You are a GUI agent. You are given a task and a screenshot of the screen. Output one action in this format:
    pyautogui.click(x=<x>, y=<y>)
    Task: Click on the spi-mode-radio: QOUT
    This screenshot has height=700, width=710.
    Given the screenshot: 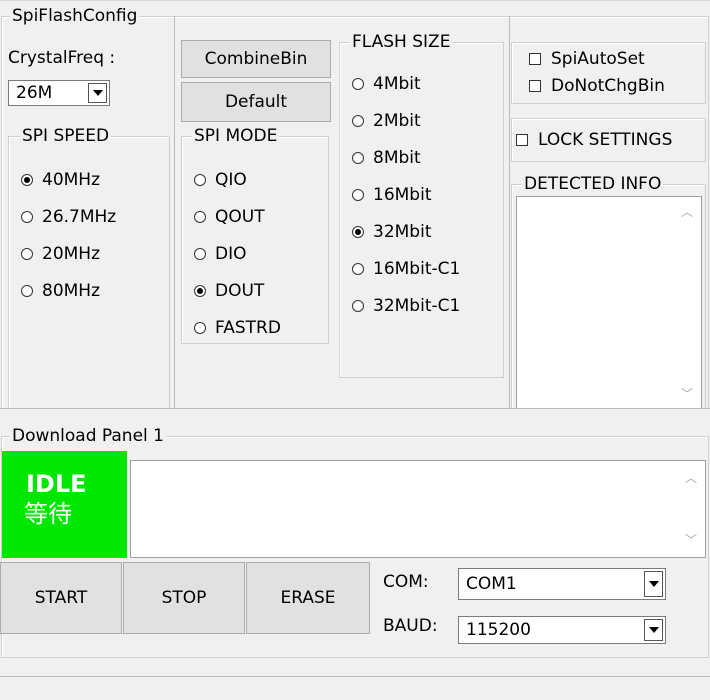 What is the action you would take?
    pyautogui.click(x=229, y=217)
    